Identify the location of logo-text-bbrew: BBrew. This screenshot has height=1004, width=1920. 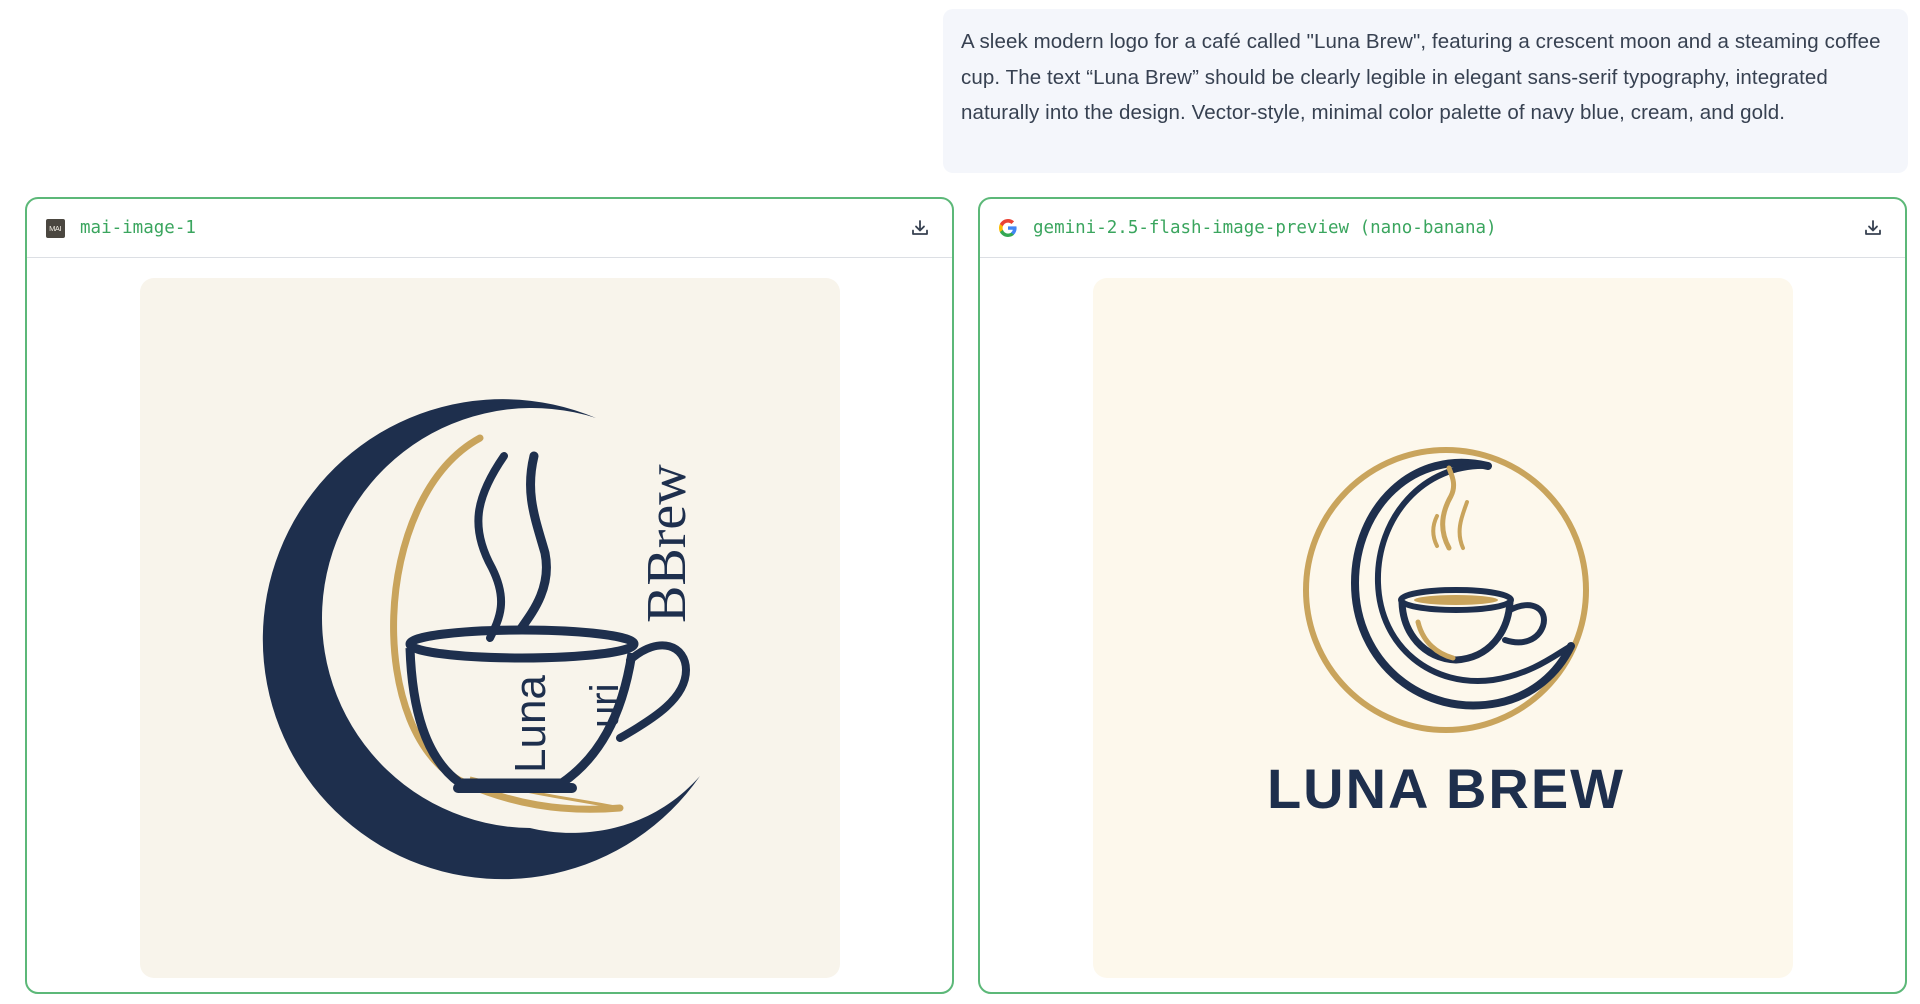
(667, 543).